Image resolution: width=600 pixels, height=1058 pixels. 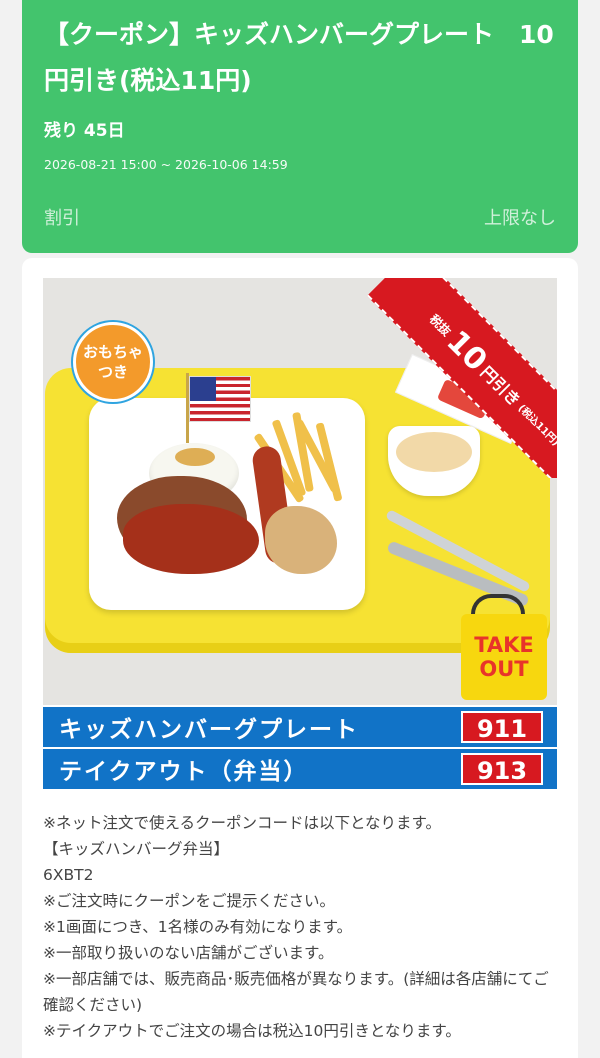 What do you see at coordinates (68, 875) in the screenshot?
I see `coupon-code: 6XBT2` at bounding box center [68, 875].